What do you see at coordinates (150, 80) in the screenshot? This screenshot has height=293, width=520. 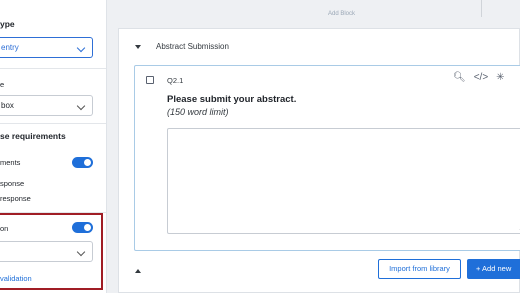 I see `question-select-checkbox` at bounding box center [150, 80].